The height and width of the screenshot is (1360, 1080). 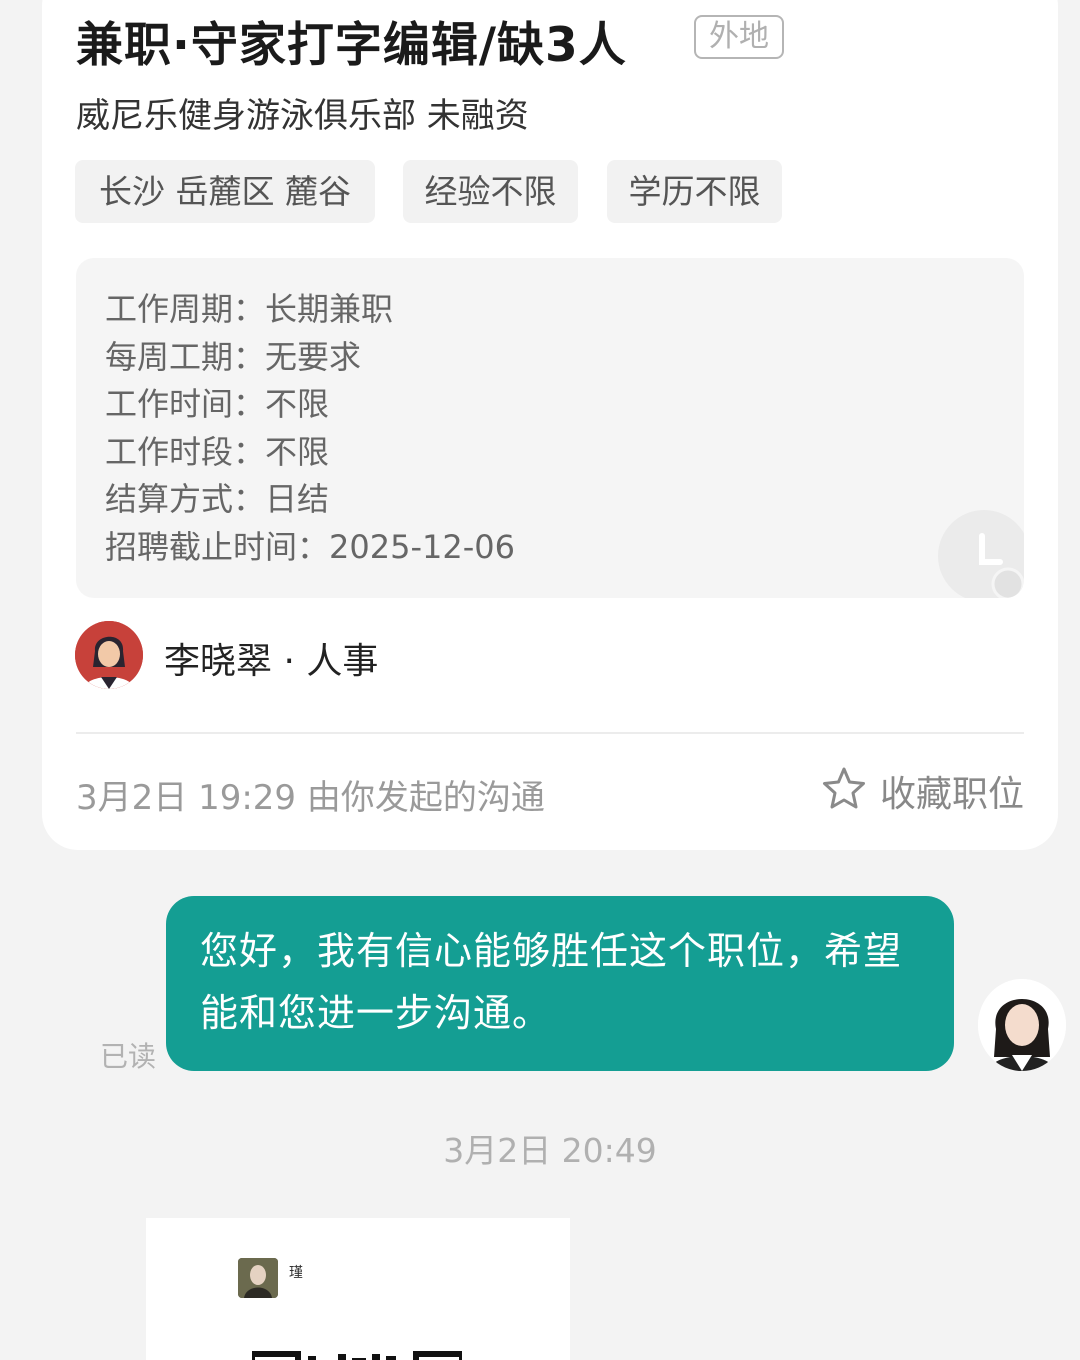 What do you see at coordinates (550, 1150) in the screenshot?
I see `chat-timestamp: 3月2日 20:49` at bounding box center [550, 1150].